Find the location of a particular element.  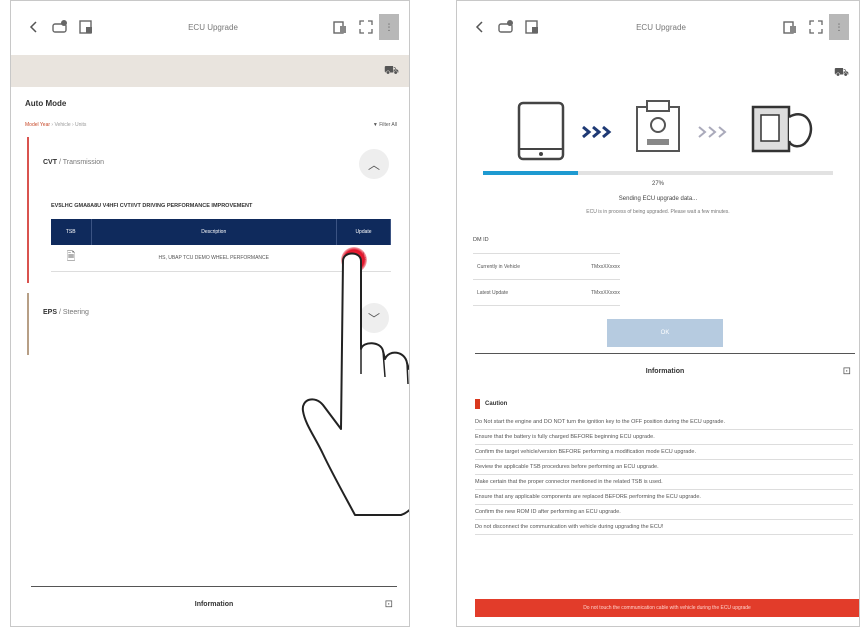

version-label: Latest Update is located at coordinates (532, 292).